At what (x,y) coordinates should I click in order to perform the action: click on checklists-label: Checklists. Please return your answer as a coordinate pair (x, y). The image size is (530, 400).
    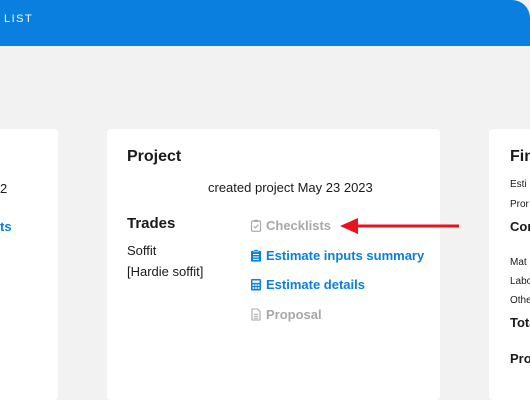
    Looking at the image, I should click on (299, 225).